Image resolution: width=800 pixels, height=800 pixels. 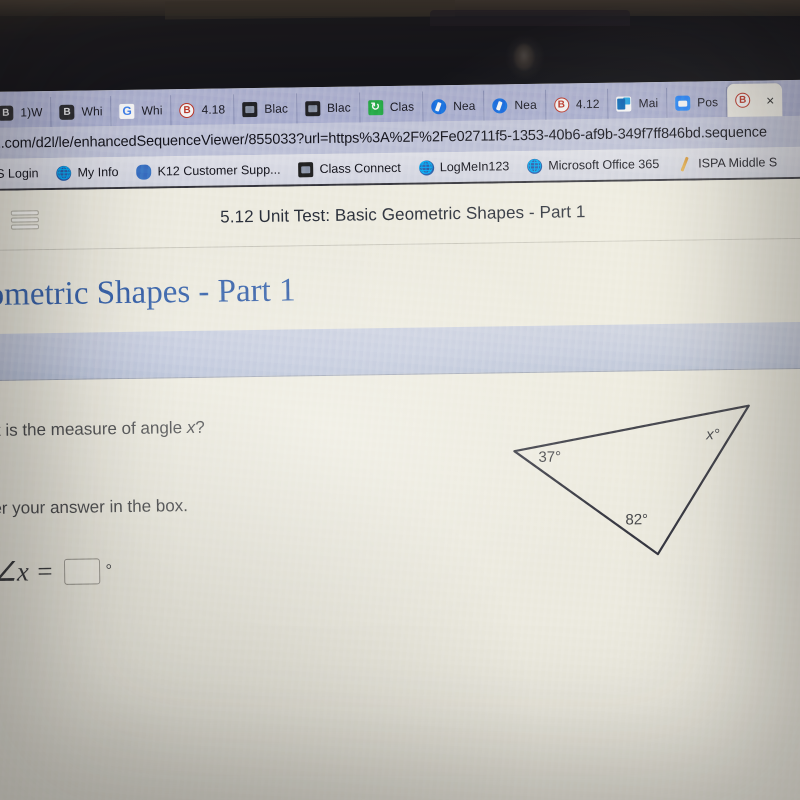 I want to click on browser-tab-12: B ×, so click(x=754, y=100).